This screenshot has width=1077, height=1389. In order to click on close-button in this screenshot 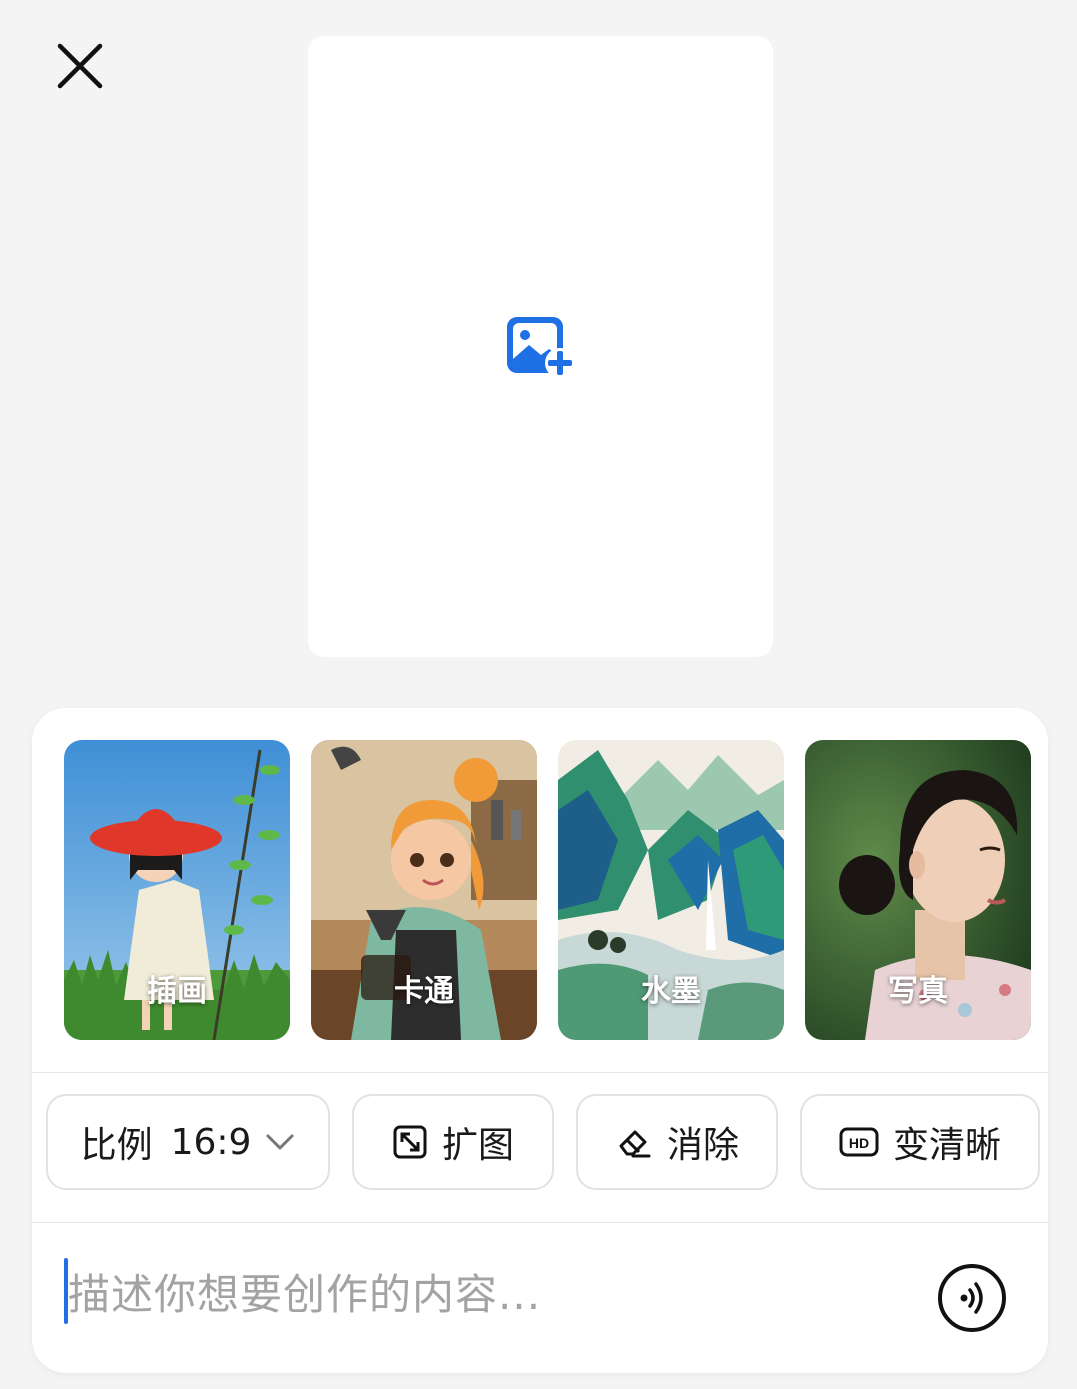, I will do `click(80, 66)`.